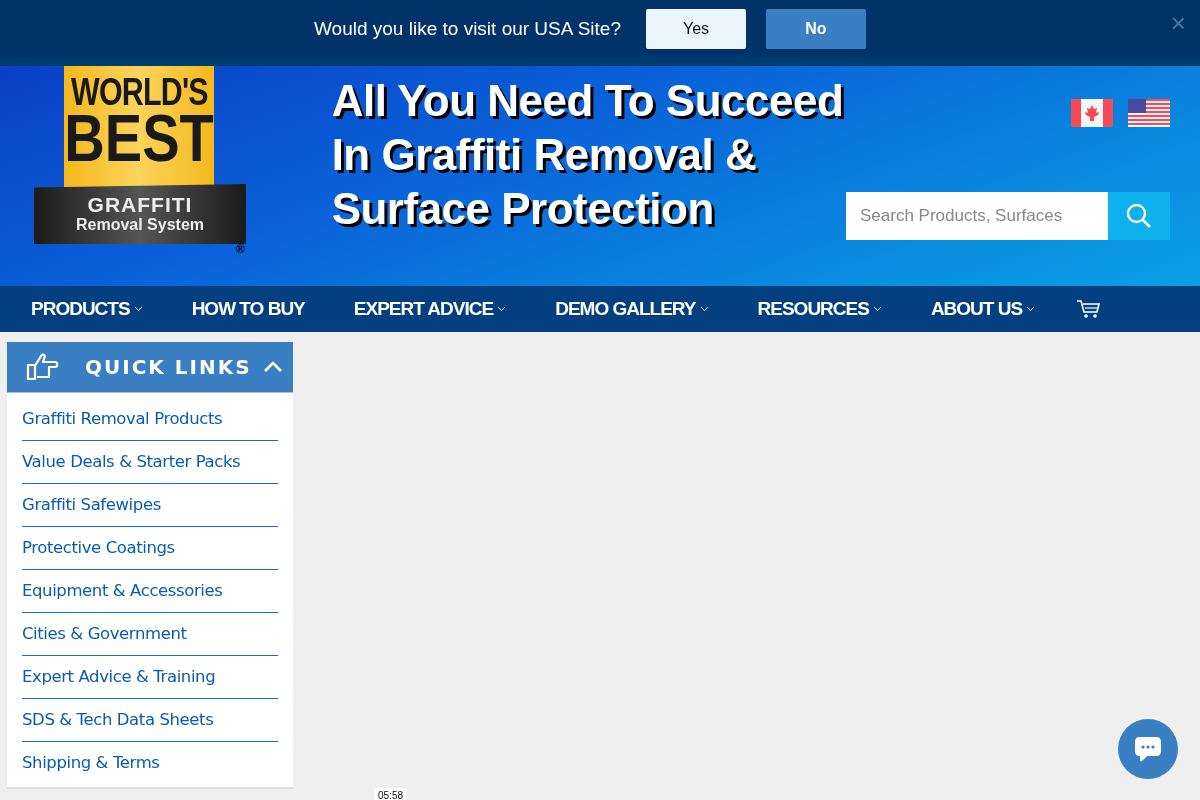  What do you see at coordinates (122, 418) in the screenshot?
I see `quick-link: Graffiti Removal Products` at bounding box center [122, 418].